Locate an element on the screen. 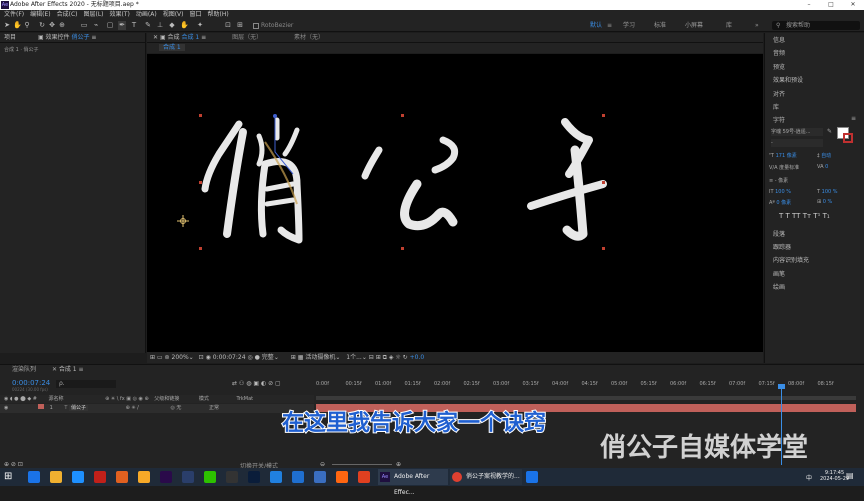 The height and width of the screenshot is (501, 864). zoom-tool-icon: ⚲ is located at coordinates (27, 25).